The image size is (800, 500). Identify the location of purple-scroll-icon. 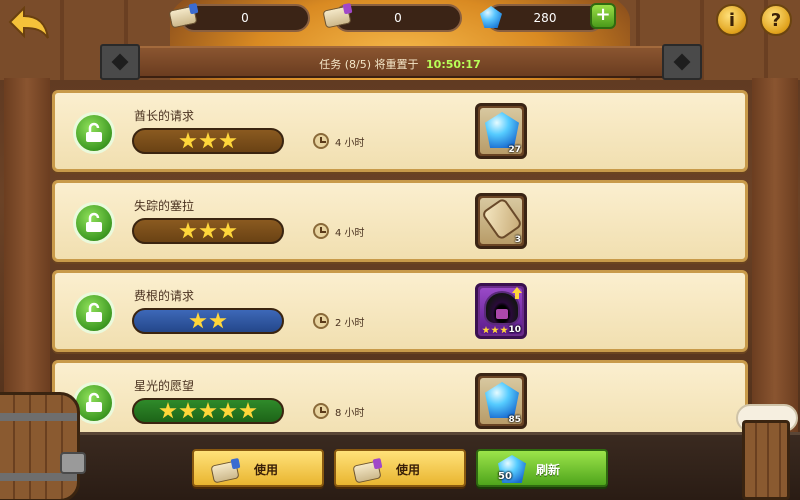
(367, 470).